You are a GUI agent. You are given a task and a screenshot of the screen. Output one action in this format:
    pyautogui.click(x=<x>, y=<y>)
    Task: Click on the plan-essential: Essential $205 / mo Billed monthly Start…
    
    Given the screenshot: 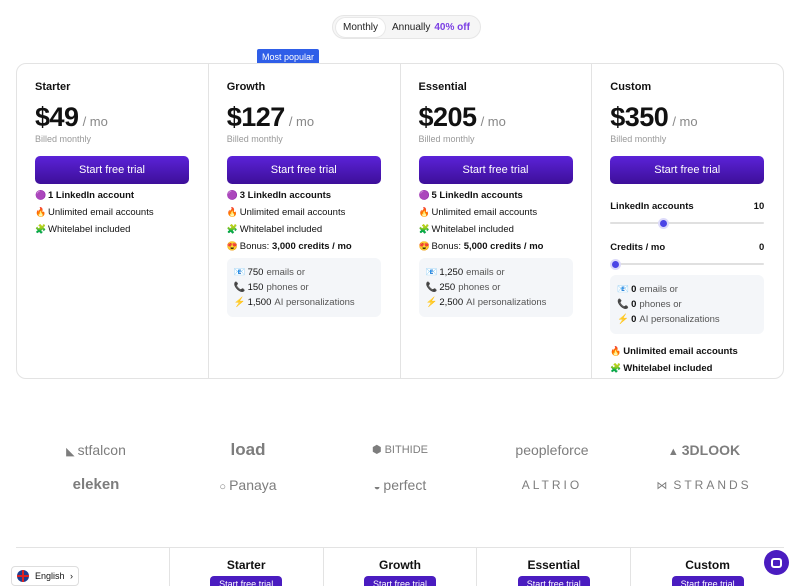 What is the action you would take?
    pyautogui.click(x=497, y=221)
    